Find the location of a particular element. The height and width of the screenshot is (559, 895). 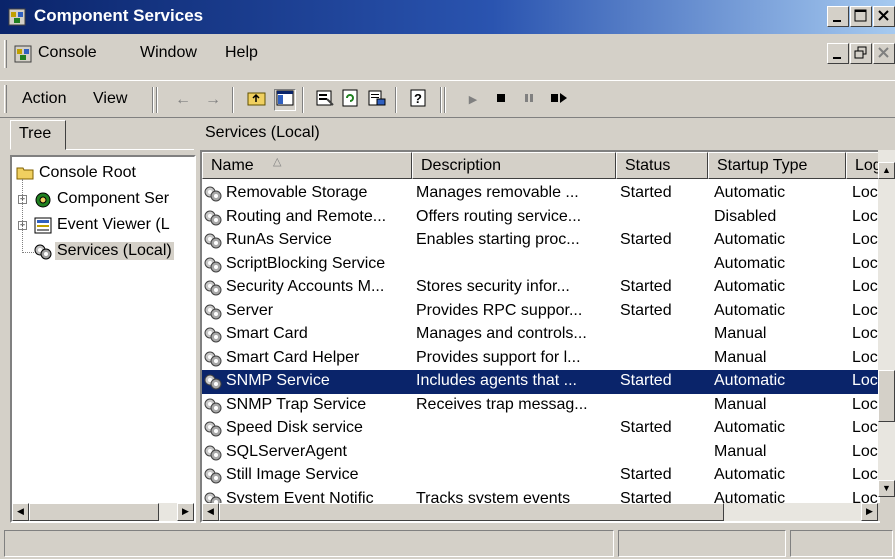

show-hide-tree-button is located at coordinates (285, 100).